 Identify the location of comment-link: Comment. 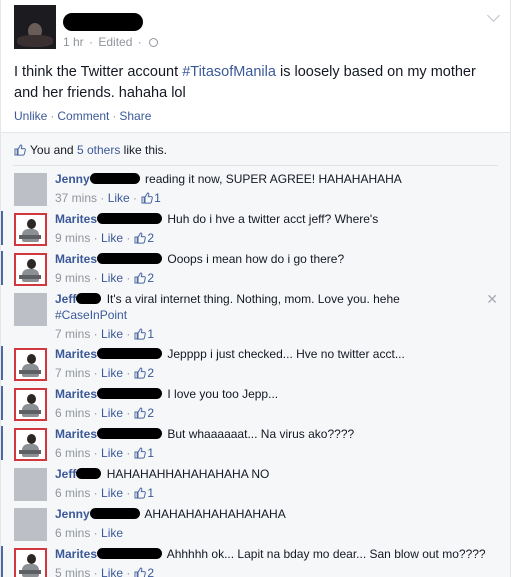
(83, 116).